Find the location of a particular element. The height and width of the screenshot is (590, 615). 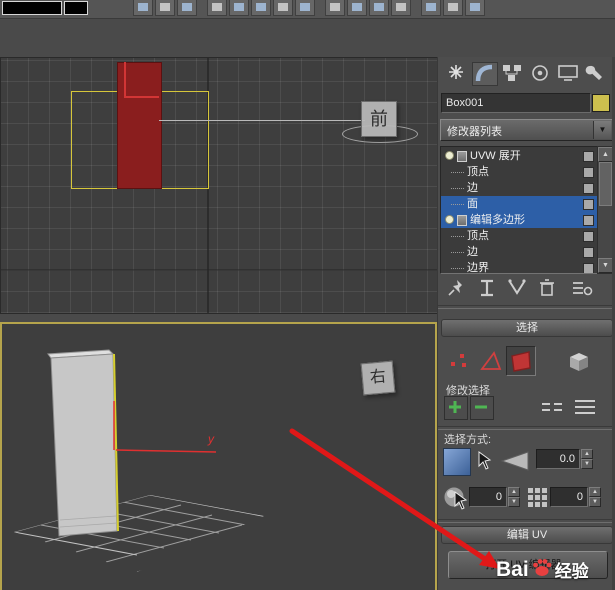

watermark-text: Bai is located at coordinates (512, 569).